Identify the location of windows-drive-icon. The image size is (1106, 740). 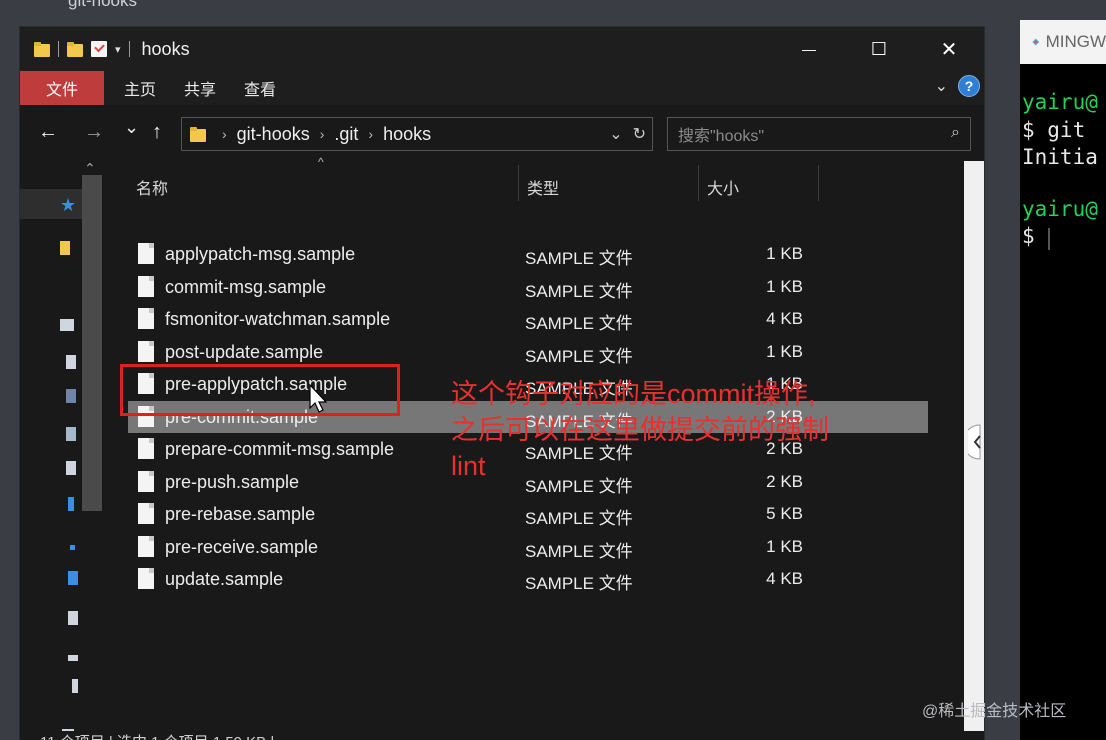
(73, 618).